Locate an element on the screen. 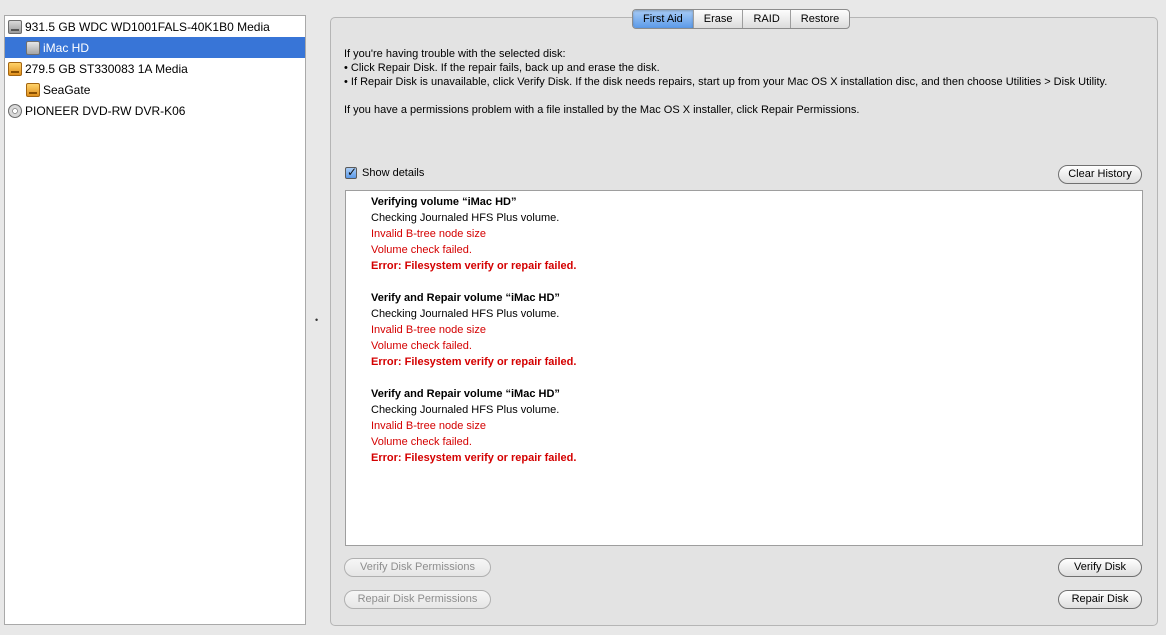 Image resolution: width=1166 pixels, height=635 pixels. disk-item-seagate: SeaGate is located at coordinates (155, 89).